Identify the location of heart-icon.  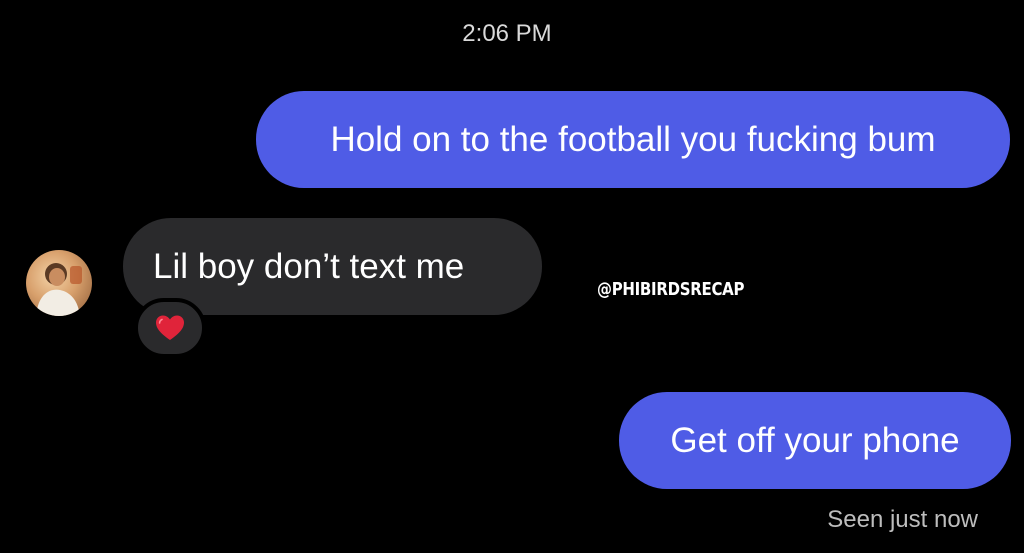
(170, 327).